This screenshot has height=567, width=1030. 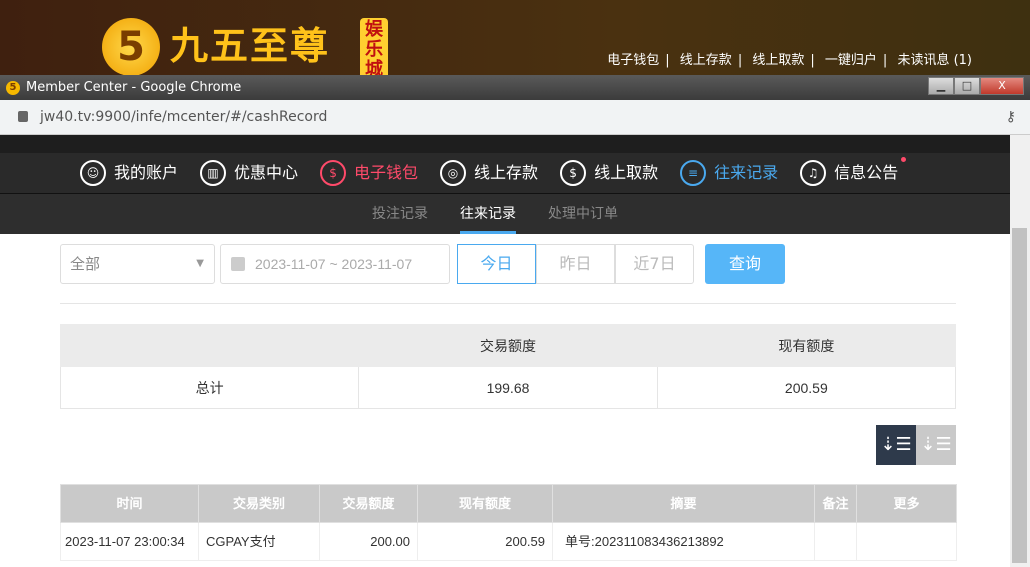 I want to click on type-select: 全部 ▼, so click(x=137, y=264).